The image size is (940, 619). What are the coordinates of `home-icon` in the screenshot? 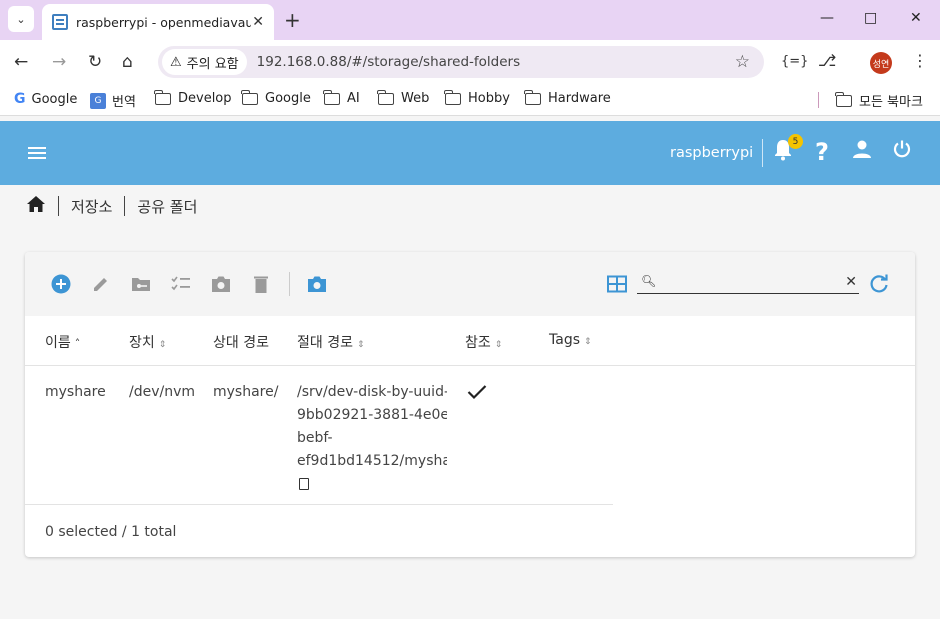 It's located at (36, 206).